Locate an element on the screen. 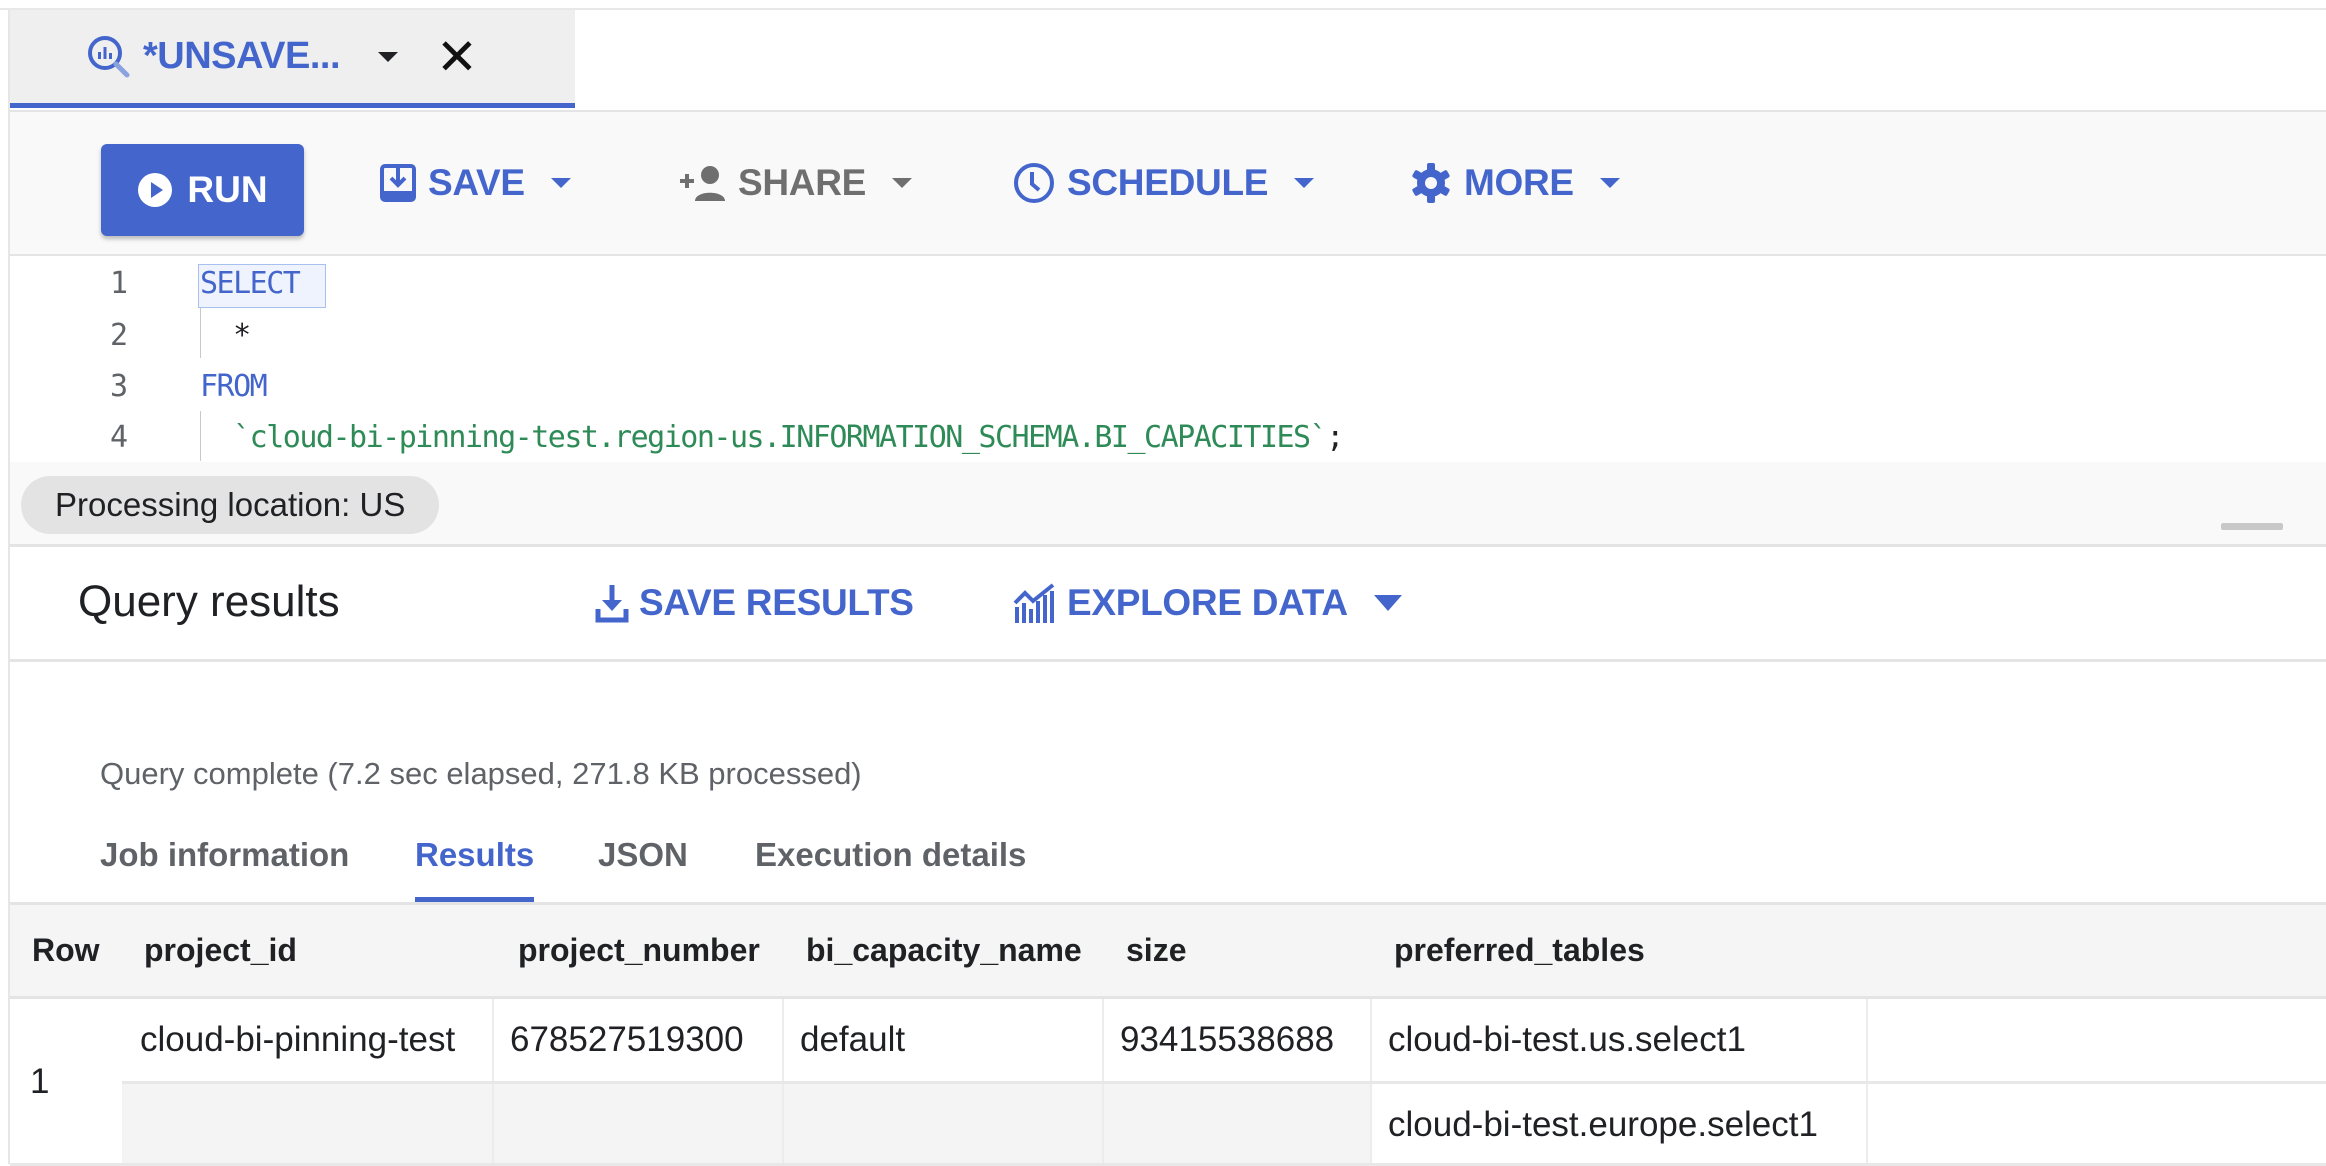  share-button: SHARE is located at coordinates (795, 183).